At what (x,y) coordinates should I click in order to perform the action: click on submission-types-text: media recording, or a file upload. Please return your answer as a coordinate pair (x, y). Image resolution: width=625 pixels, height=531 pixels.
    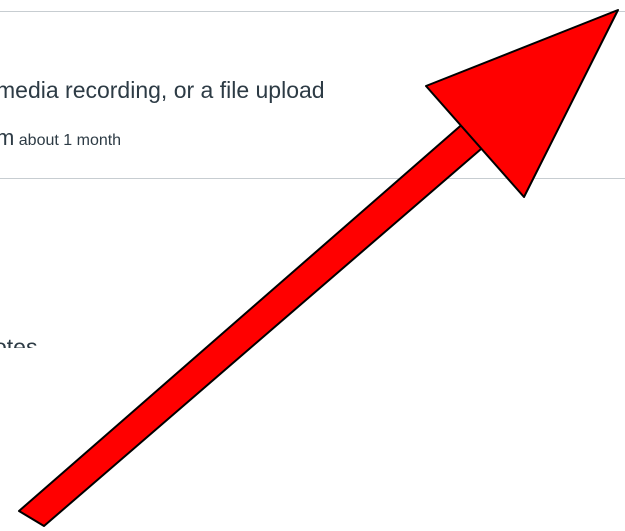
    Looking at the image, I should click on (162, 90).